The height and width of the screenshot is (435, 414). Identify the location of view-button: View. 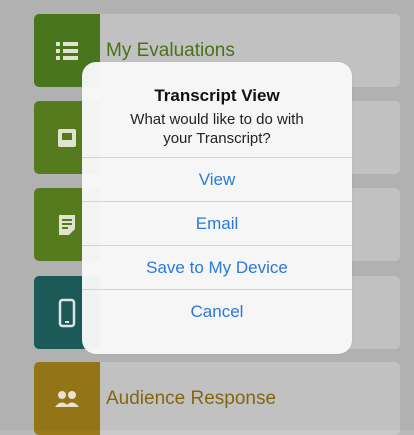
(217, 179).